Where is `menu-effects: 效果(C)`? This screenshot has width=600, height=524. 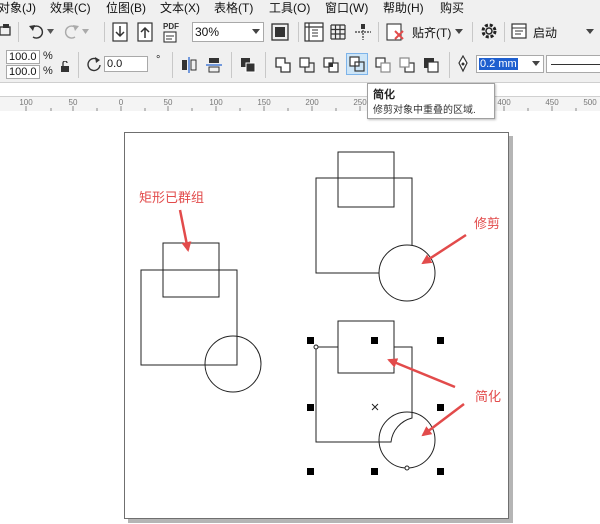
menu-effects: 效果(C) is located at coordinates (70, 8).